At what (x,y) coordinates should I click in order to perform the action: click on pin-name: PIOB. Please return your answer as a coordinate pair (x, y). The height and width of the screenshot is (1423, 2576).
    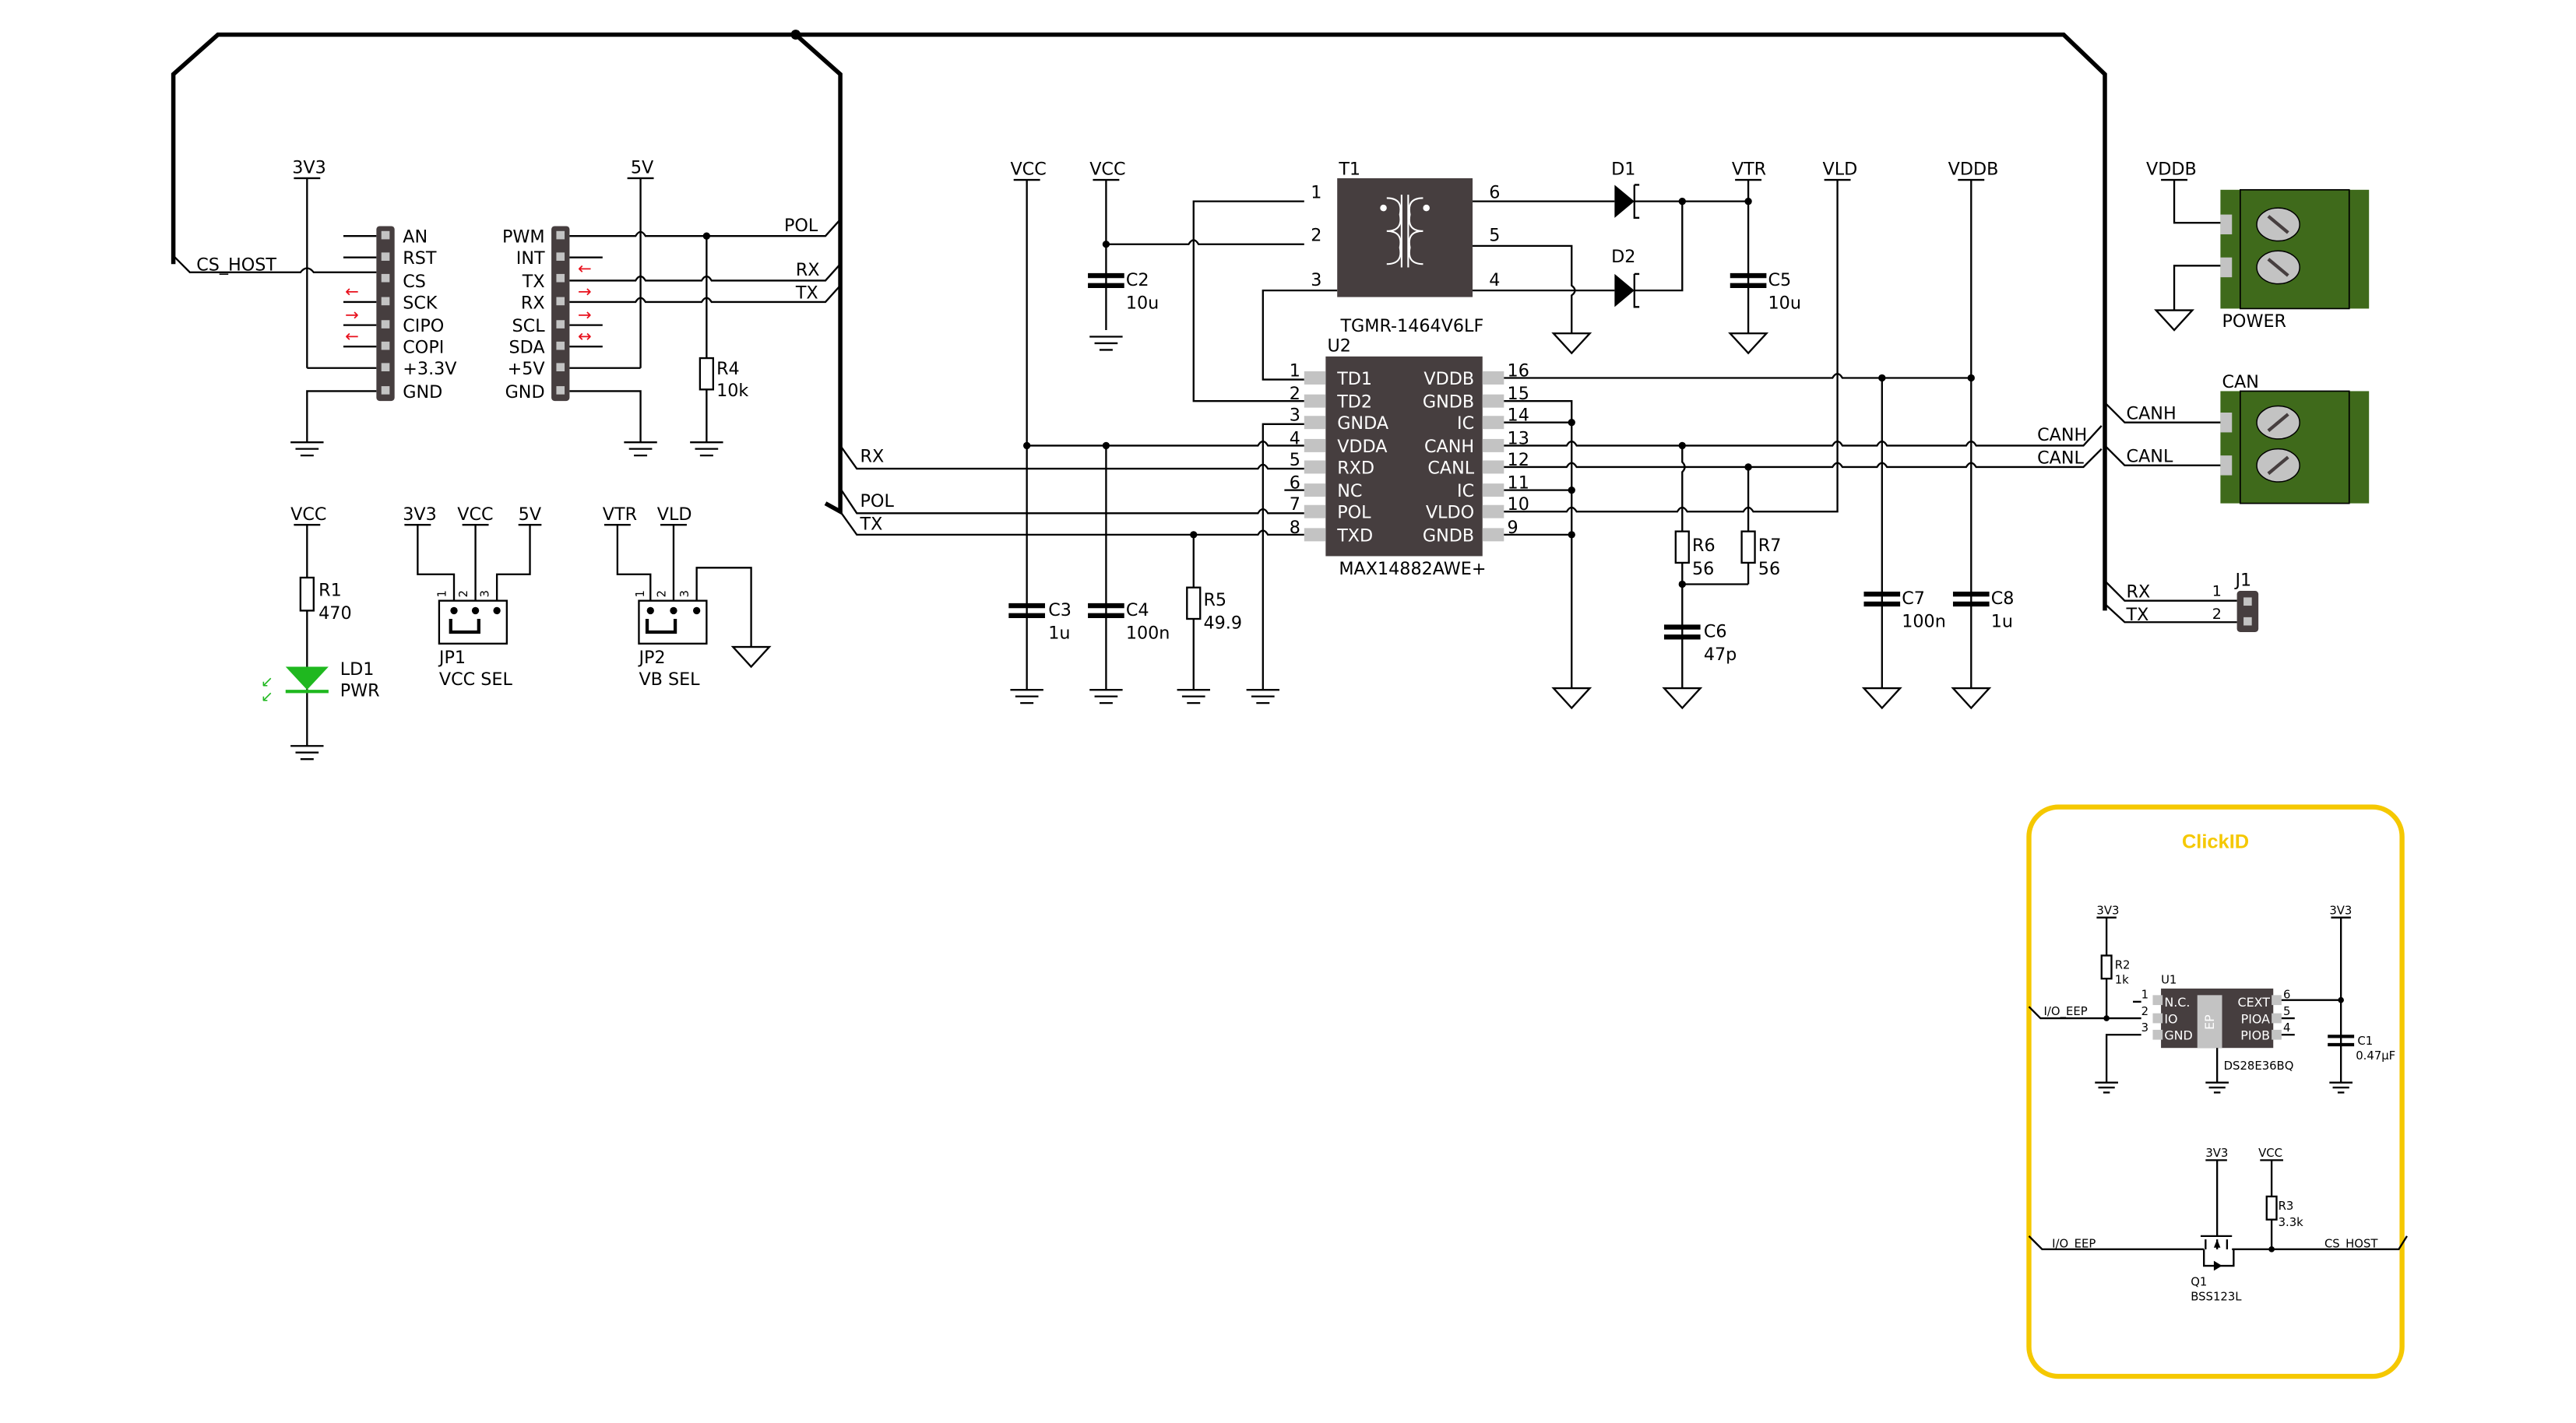
    Looking at the image, I should click on (2255, 1035).